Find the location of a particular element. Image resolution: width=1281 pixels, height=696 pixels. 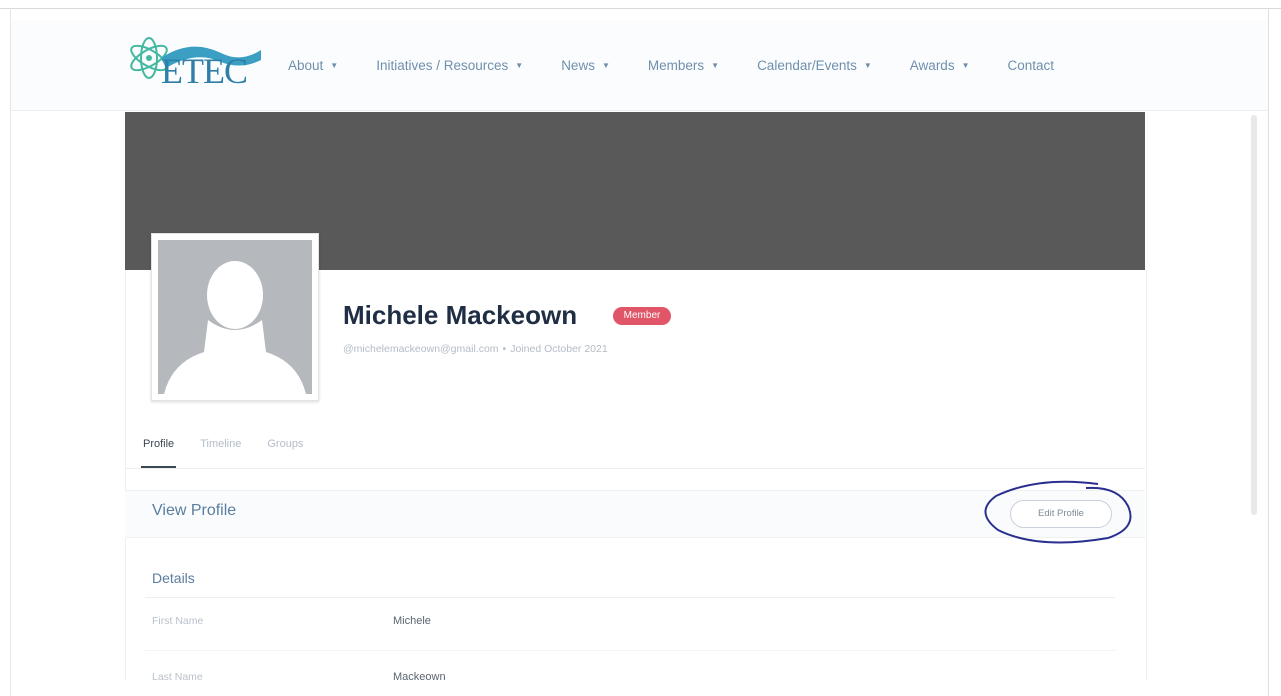

logo-text: ETEC is located at coordinates (204, 71).